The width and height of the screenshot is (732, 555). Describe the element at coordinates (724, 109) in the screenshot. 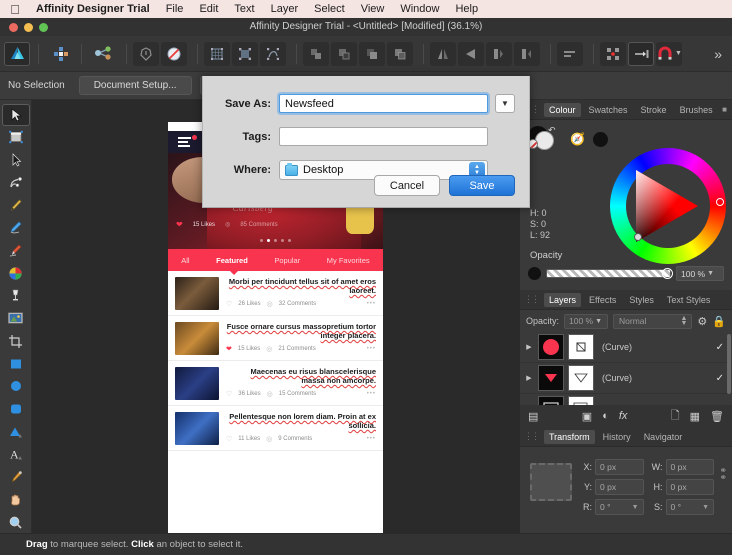

I see `panel-menu-icon: ■` at that location.